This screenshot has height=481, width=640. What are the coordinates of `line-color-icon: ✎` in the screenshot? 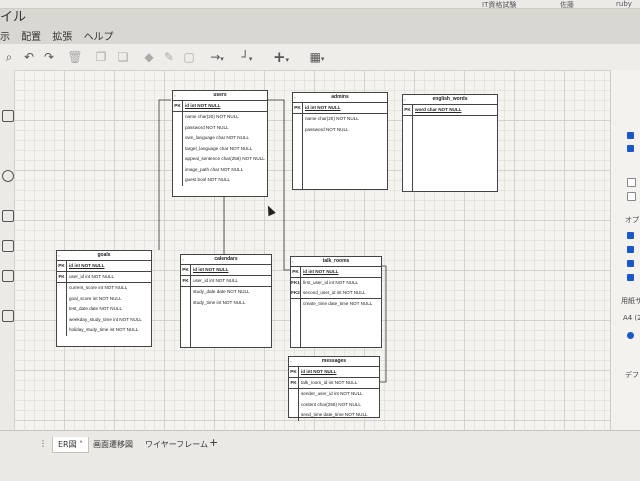 It's located at (169, 57).